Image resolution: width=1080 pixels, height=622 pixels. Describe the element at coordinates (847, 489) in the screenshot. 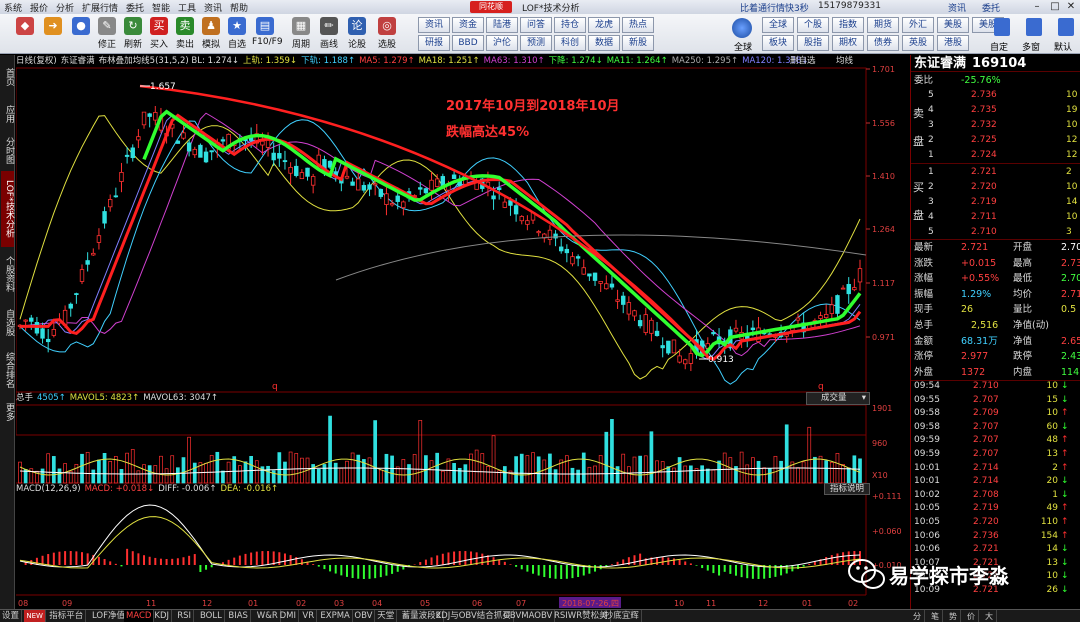

I see `indicator-explain-button: 指标说明` at that location.